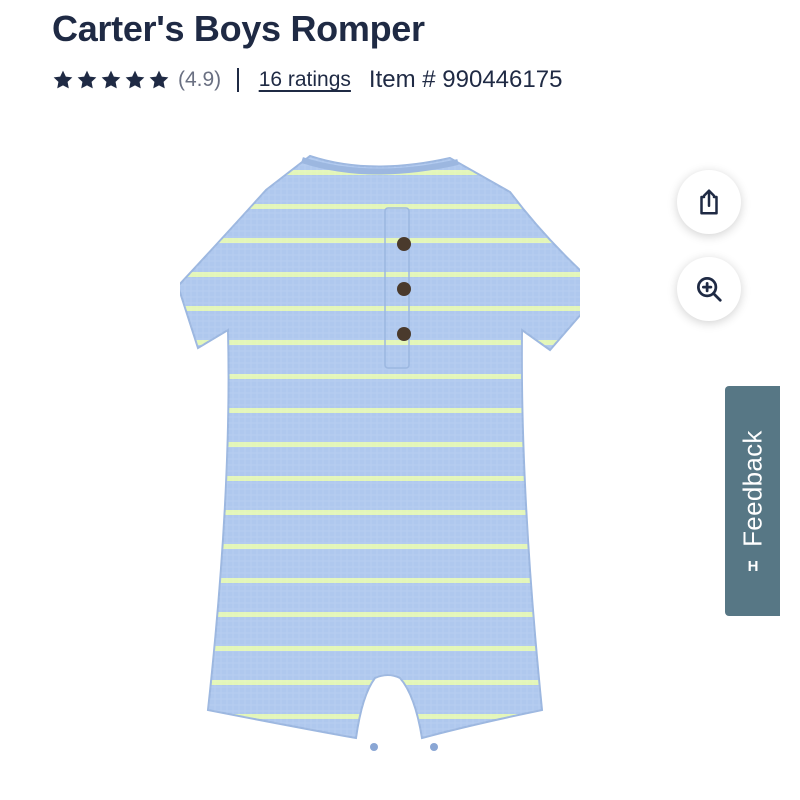  I want to click on rating-row: (4.9) 16 ratings Item # 990446175, so click(307, 80).